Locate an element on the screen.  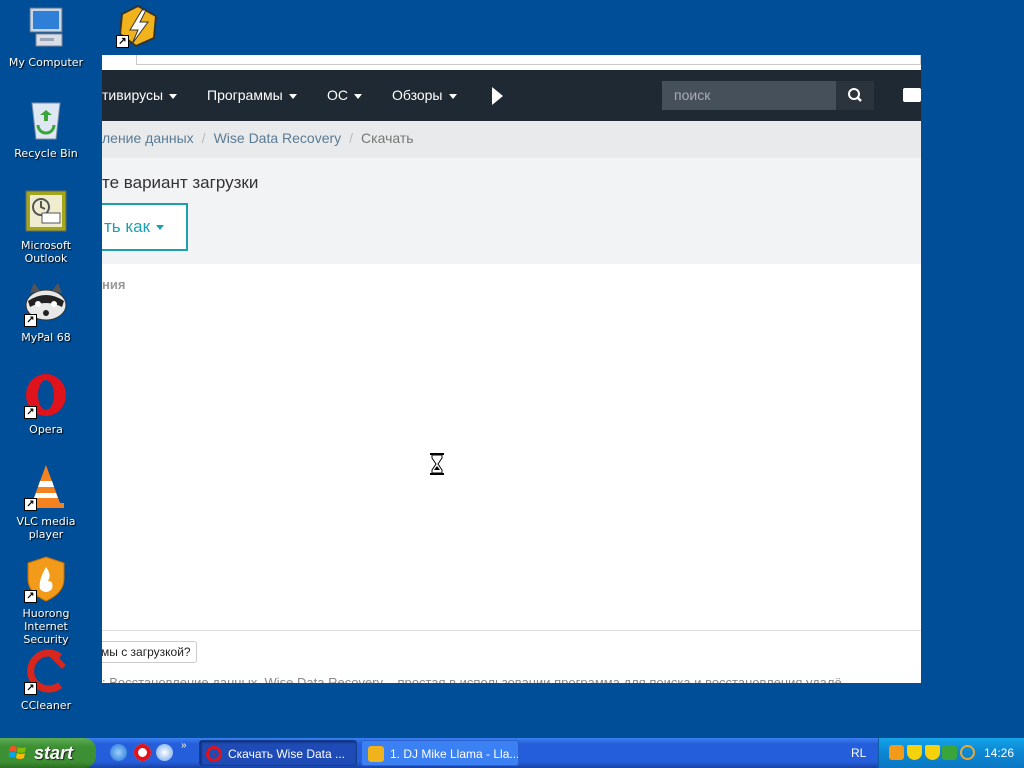
opera-icon is located at coordinates (214, 754).